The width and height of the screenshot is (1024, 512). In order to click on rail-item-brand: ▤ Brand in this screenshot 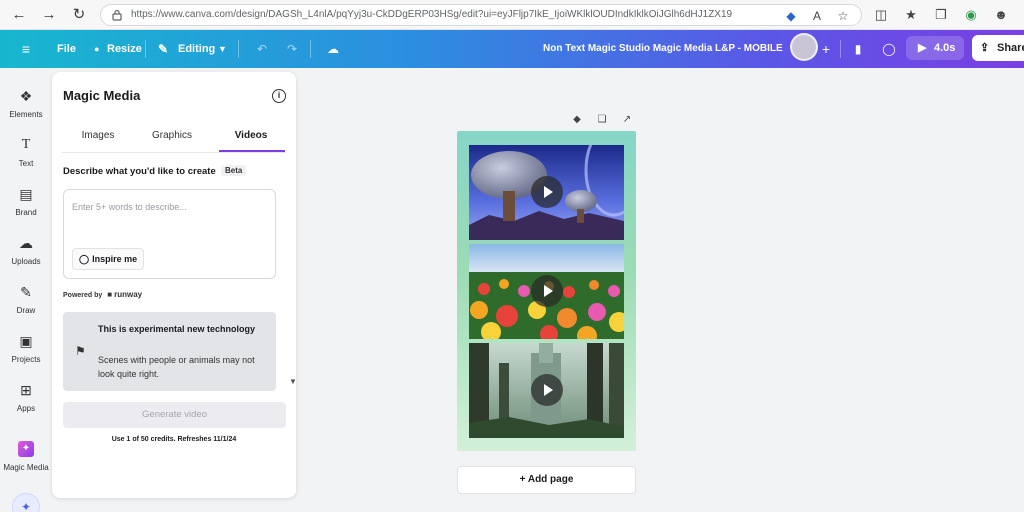, I will do `click(26, 209)`.